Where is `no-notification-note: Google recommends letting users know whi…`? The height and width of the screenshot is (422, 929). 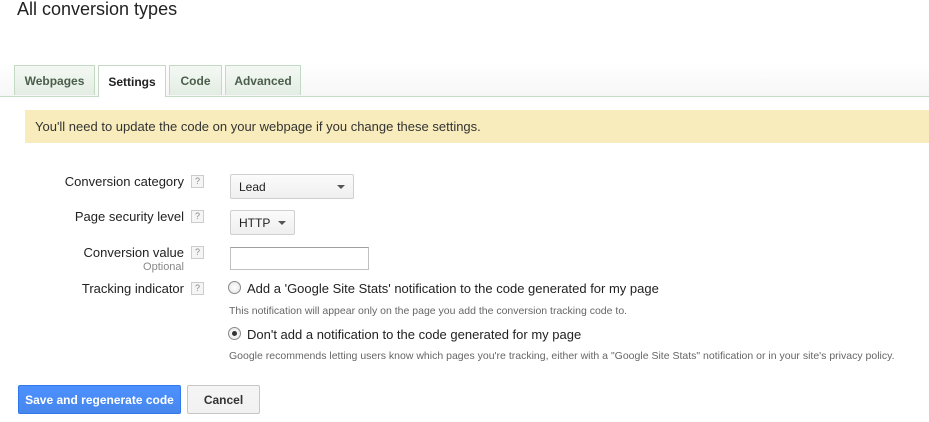 no-notification-note: Google recommends letting users know whi… is located at coordinates (562, 356).